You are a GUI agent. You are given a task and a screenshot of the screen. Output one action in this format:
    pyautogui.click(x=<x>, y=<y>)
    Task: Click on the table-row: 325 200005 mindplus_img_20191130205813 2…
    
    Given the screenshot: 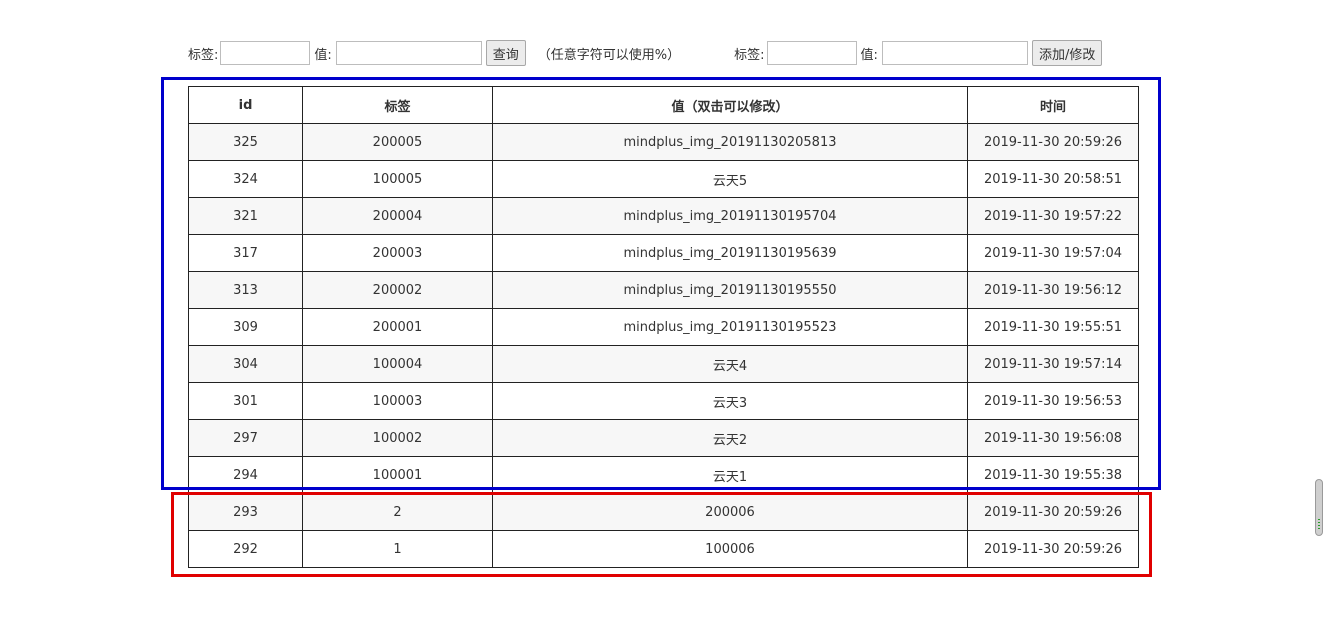 What is the action you would take?
    pyautogui.click(x=663, y=142)
    